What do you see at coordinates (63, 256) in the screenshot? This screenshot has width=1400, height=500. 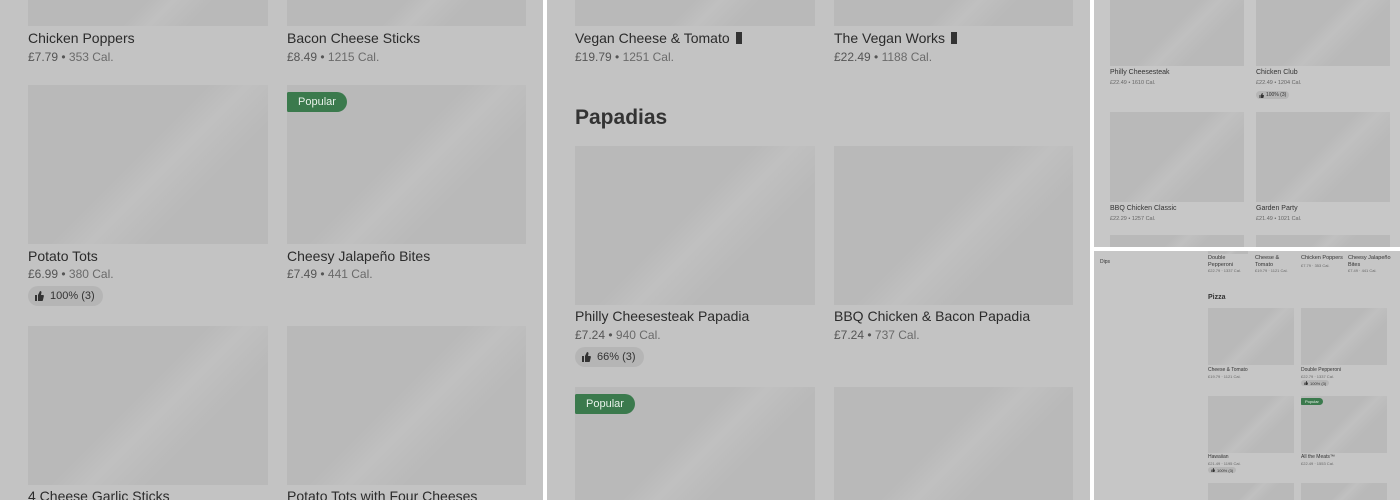 I see `item-name: Potato Tots` at bounding box center [63, 256].